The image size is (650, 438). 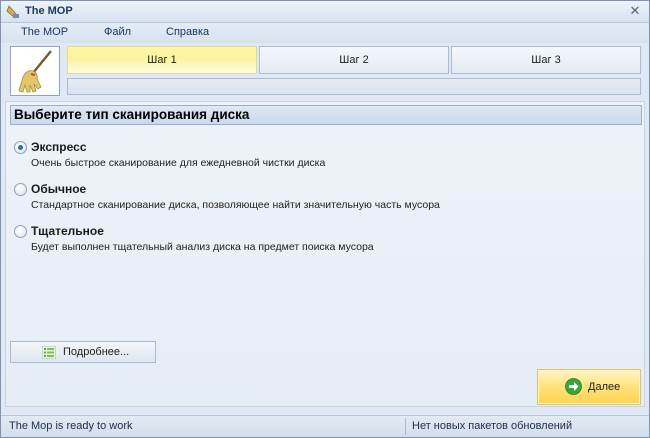 I want to click on next-button-label: Далее, so click(x=604, y=387).